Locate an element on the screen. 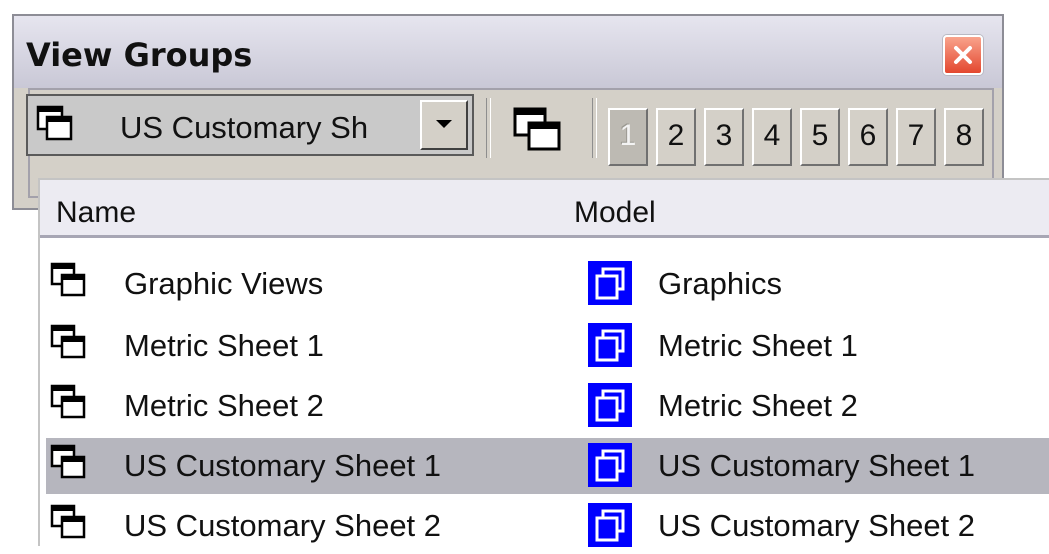  view-number-button-3: 3 is located at coordinates (724, 137).